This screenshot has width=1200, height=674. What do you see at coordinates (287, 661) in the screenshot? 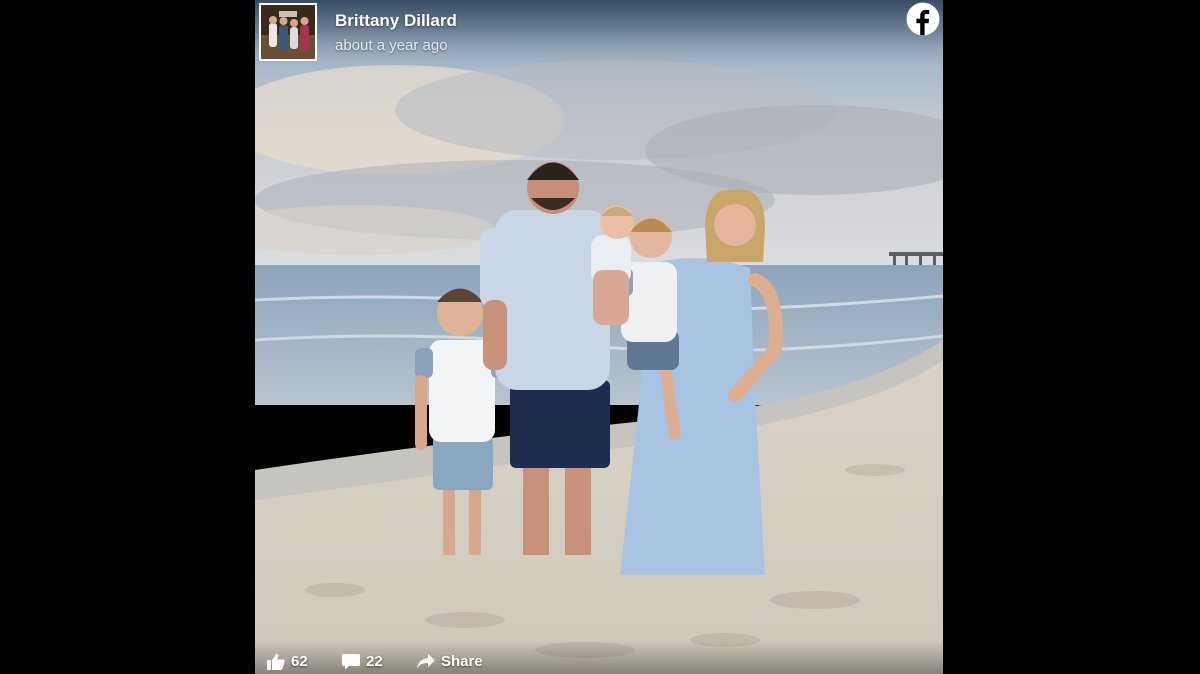
I see `like-button: 62` at bounding box center [287, 661].